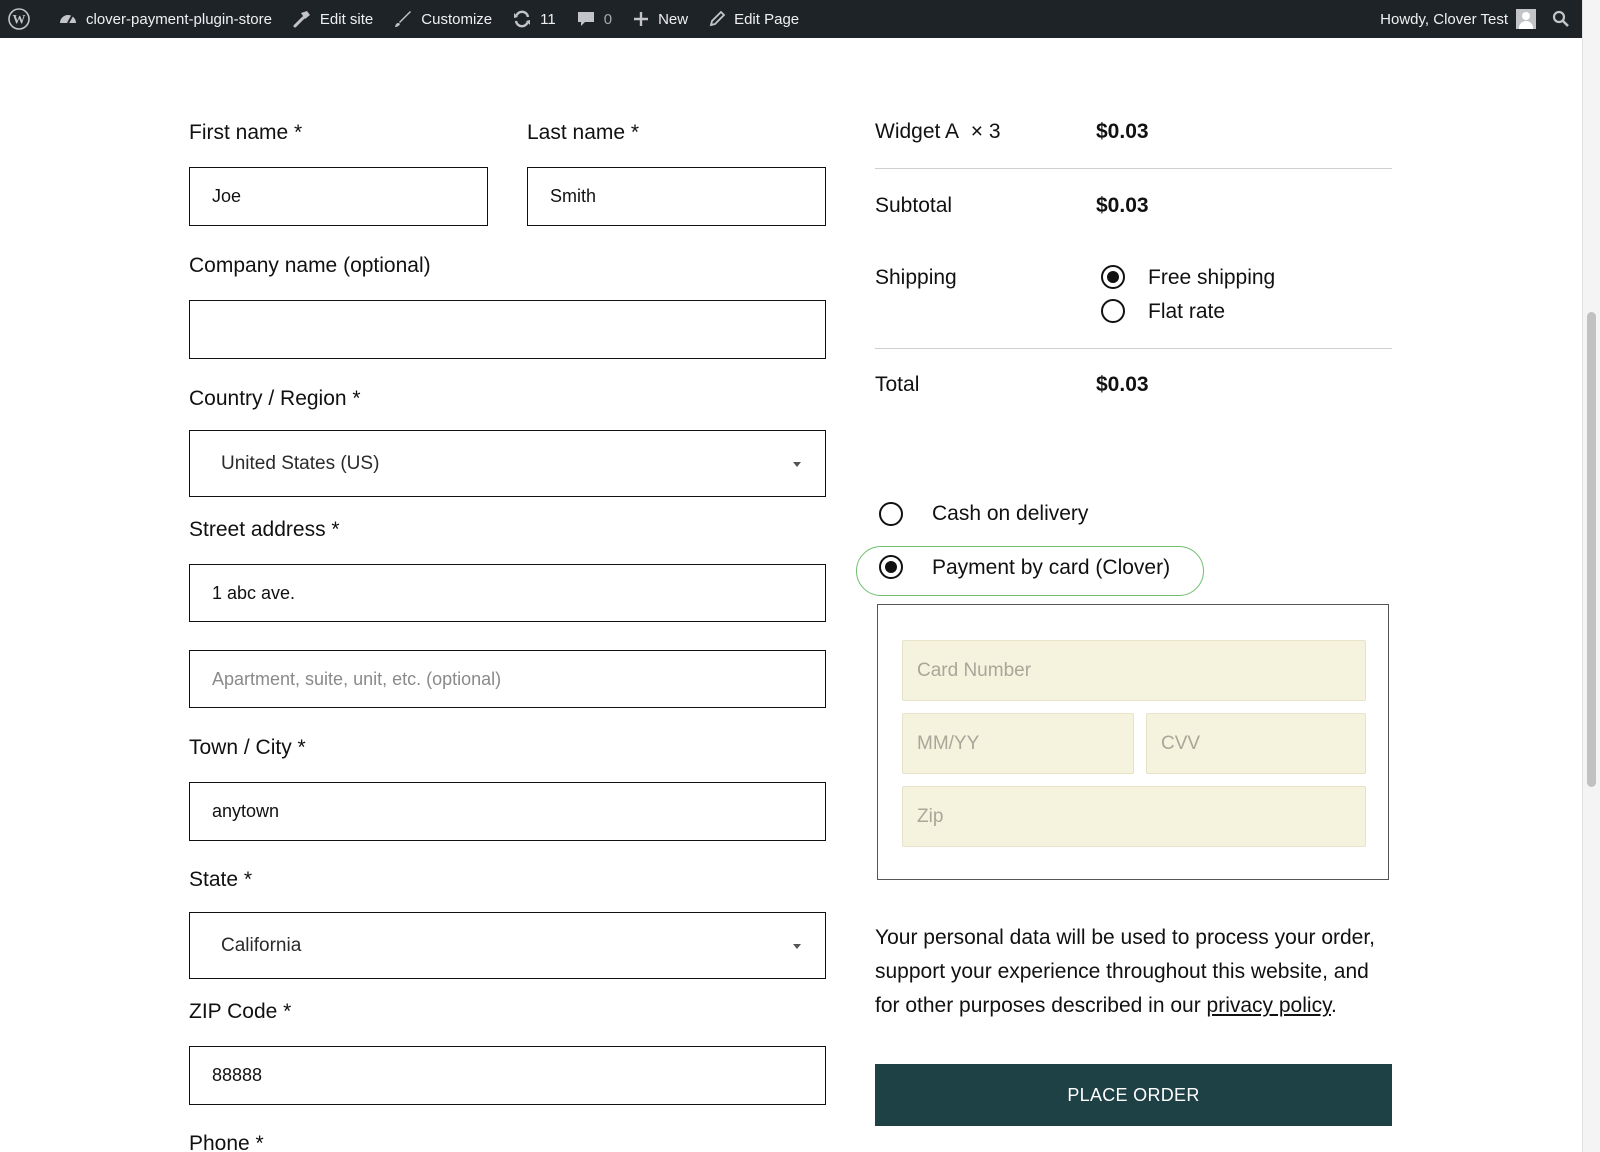 The width and height of the screenshot is (1600, 1152). What do you see at coordinates (301, 19) in the screenshot?
I see `hammer-icon` at bounding box center [301, 19].